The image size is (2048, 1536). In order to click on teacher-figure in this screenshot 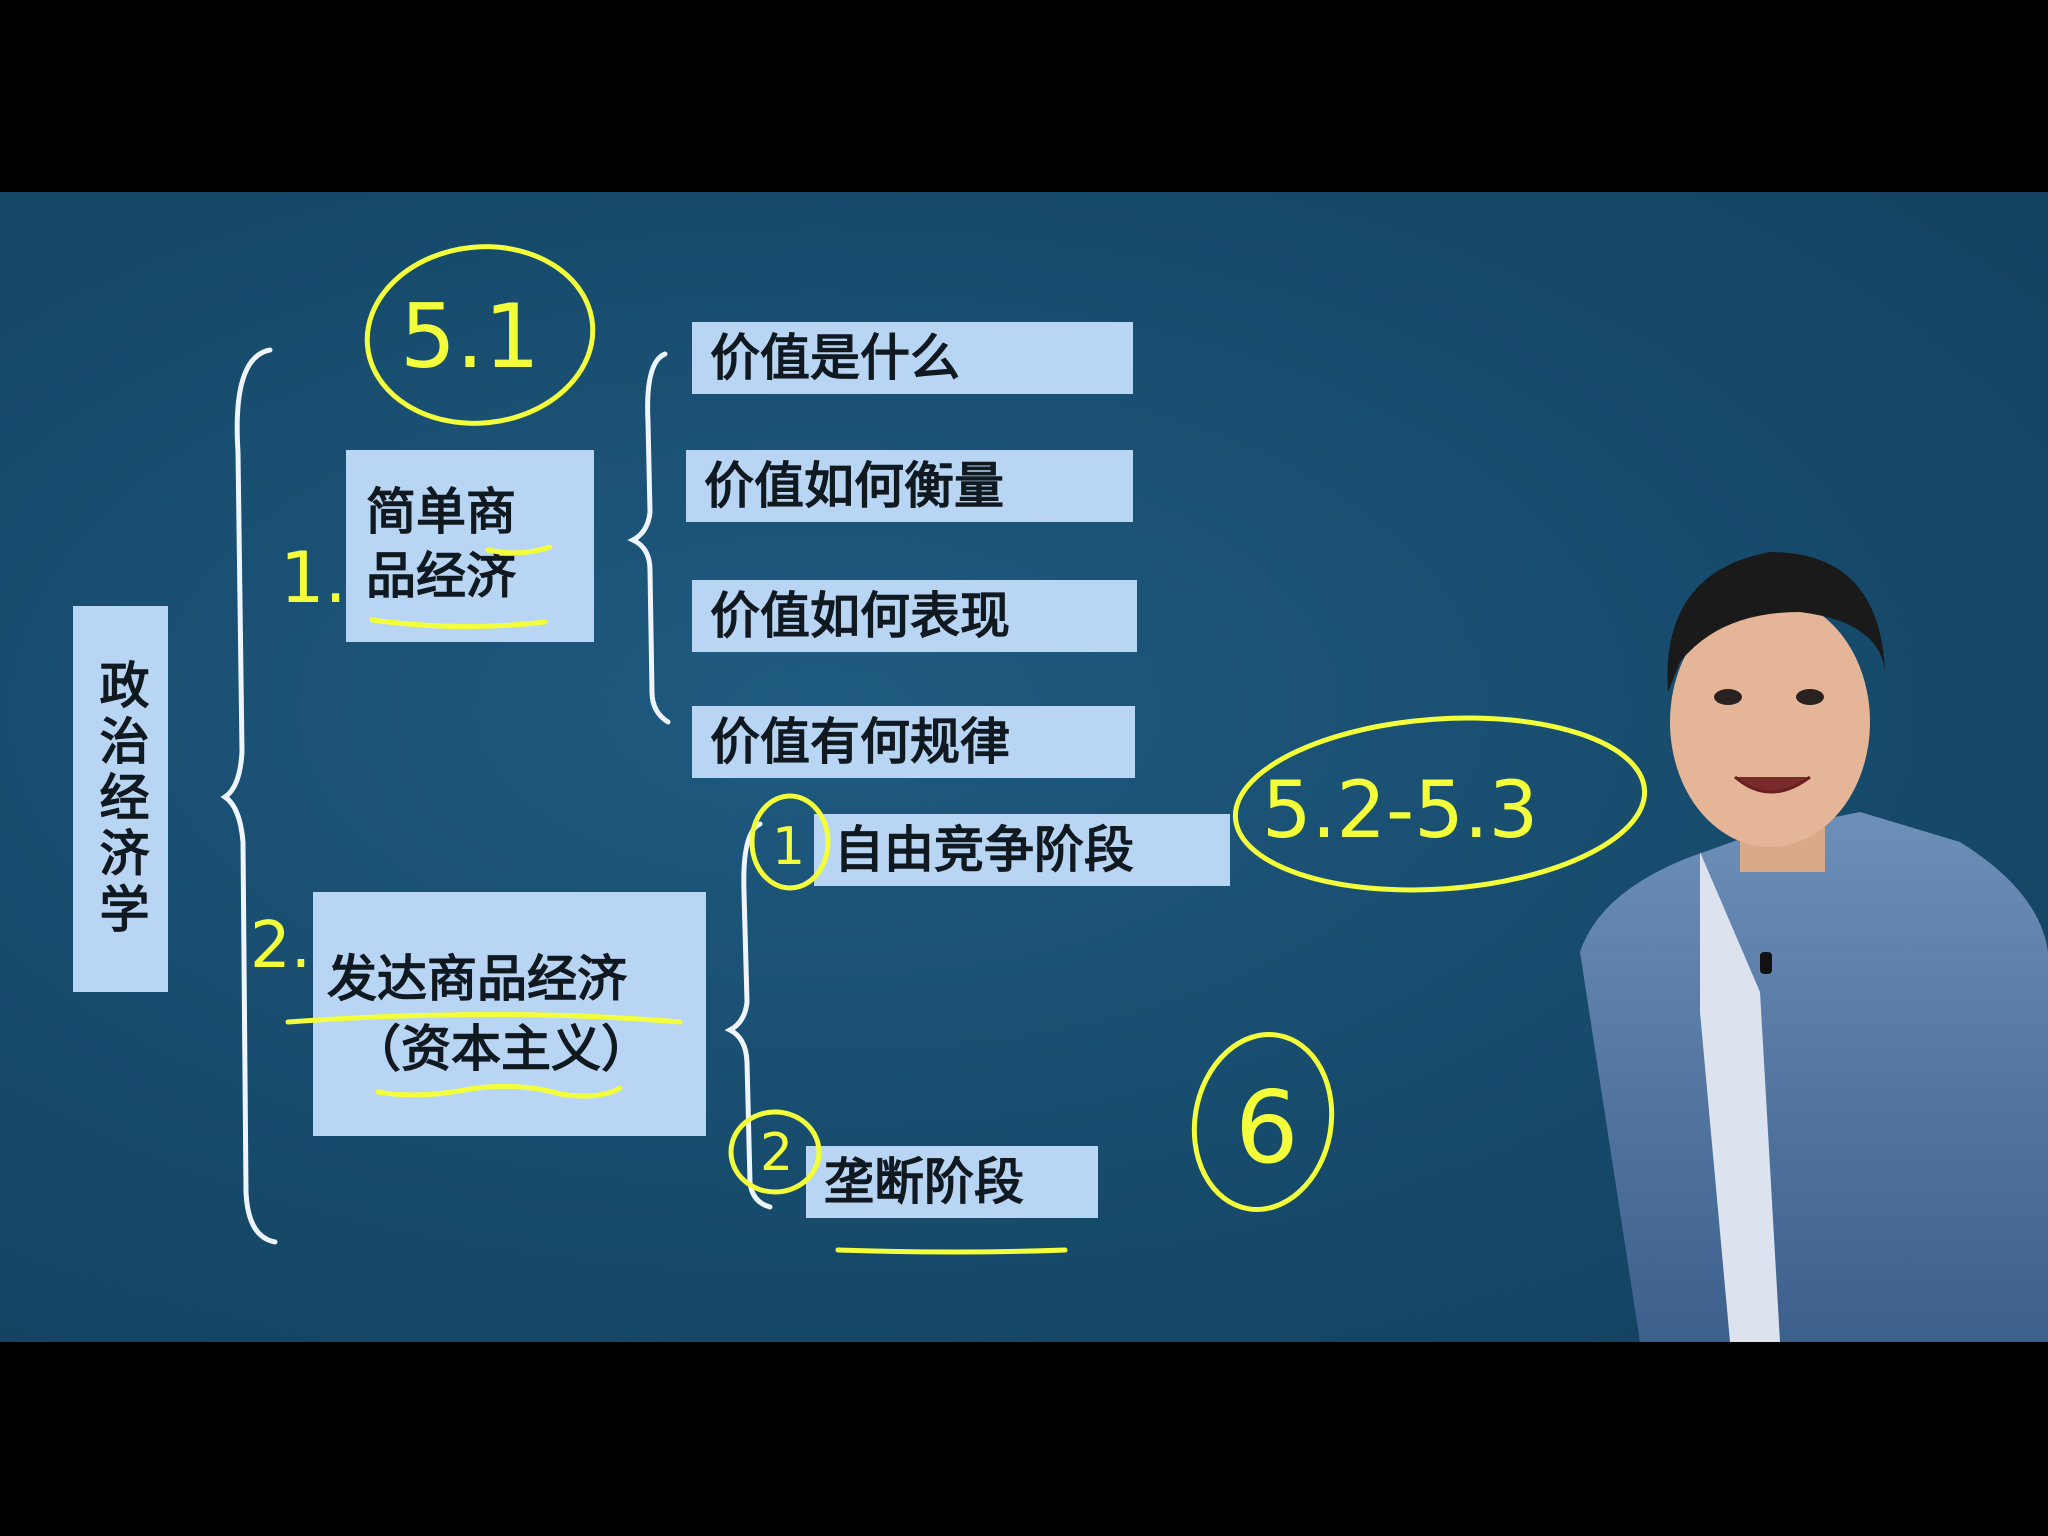, I will do `click(1814, 947)`.